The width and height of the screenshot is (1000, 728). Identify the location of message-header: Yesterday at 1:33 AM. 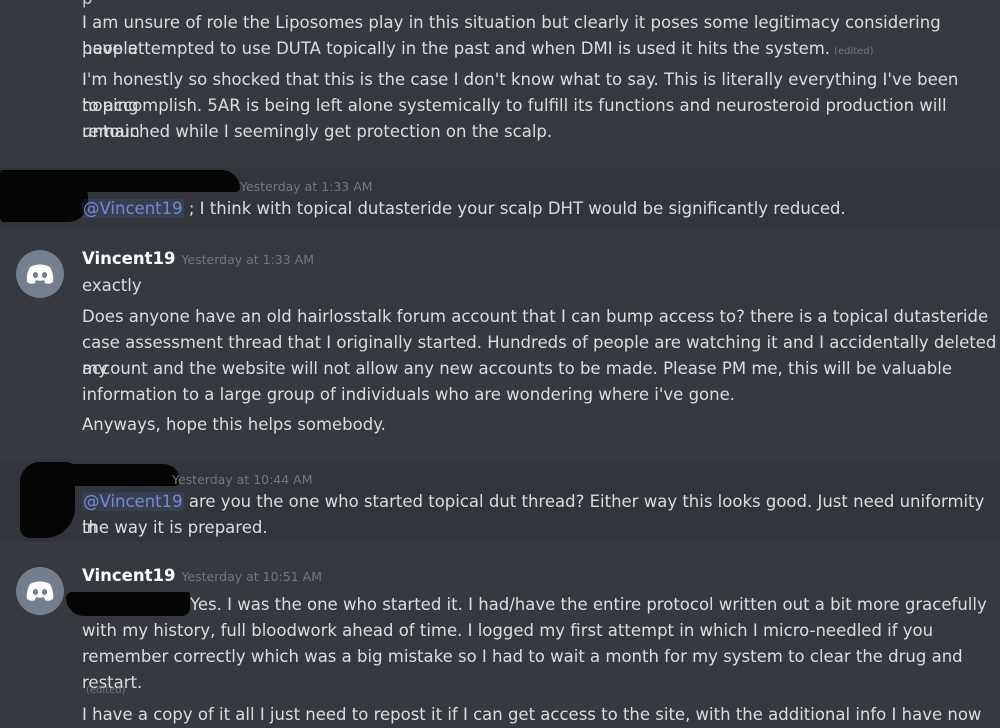
(306, 185).